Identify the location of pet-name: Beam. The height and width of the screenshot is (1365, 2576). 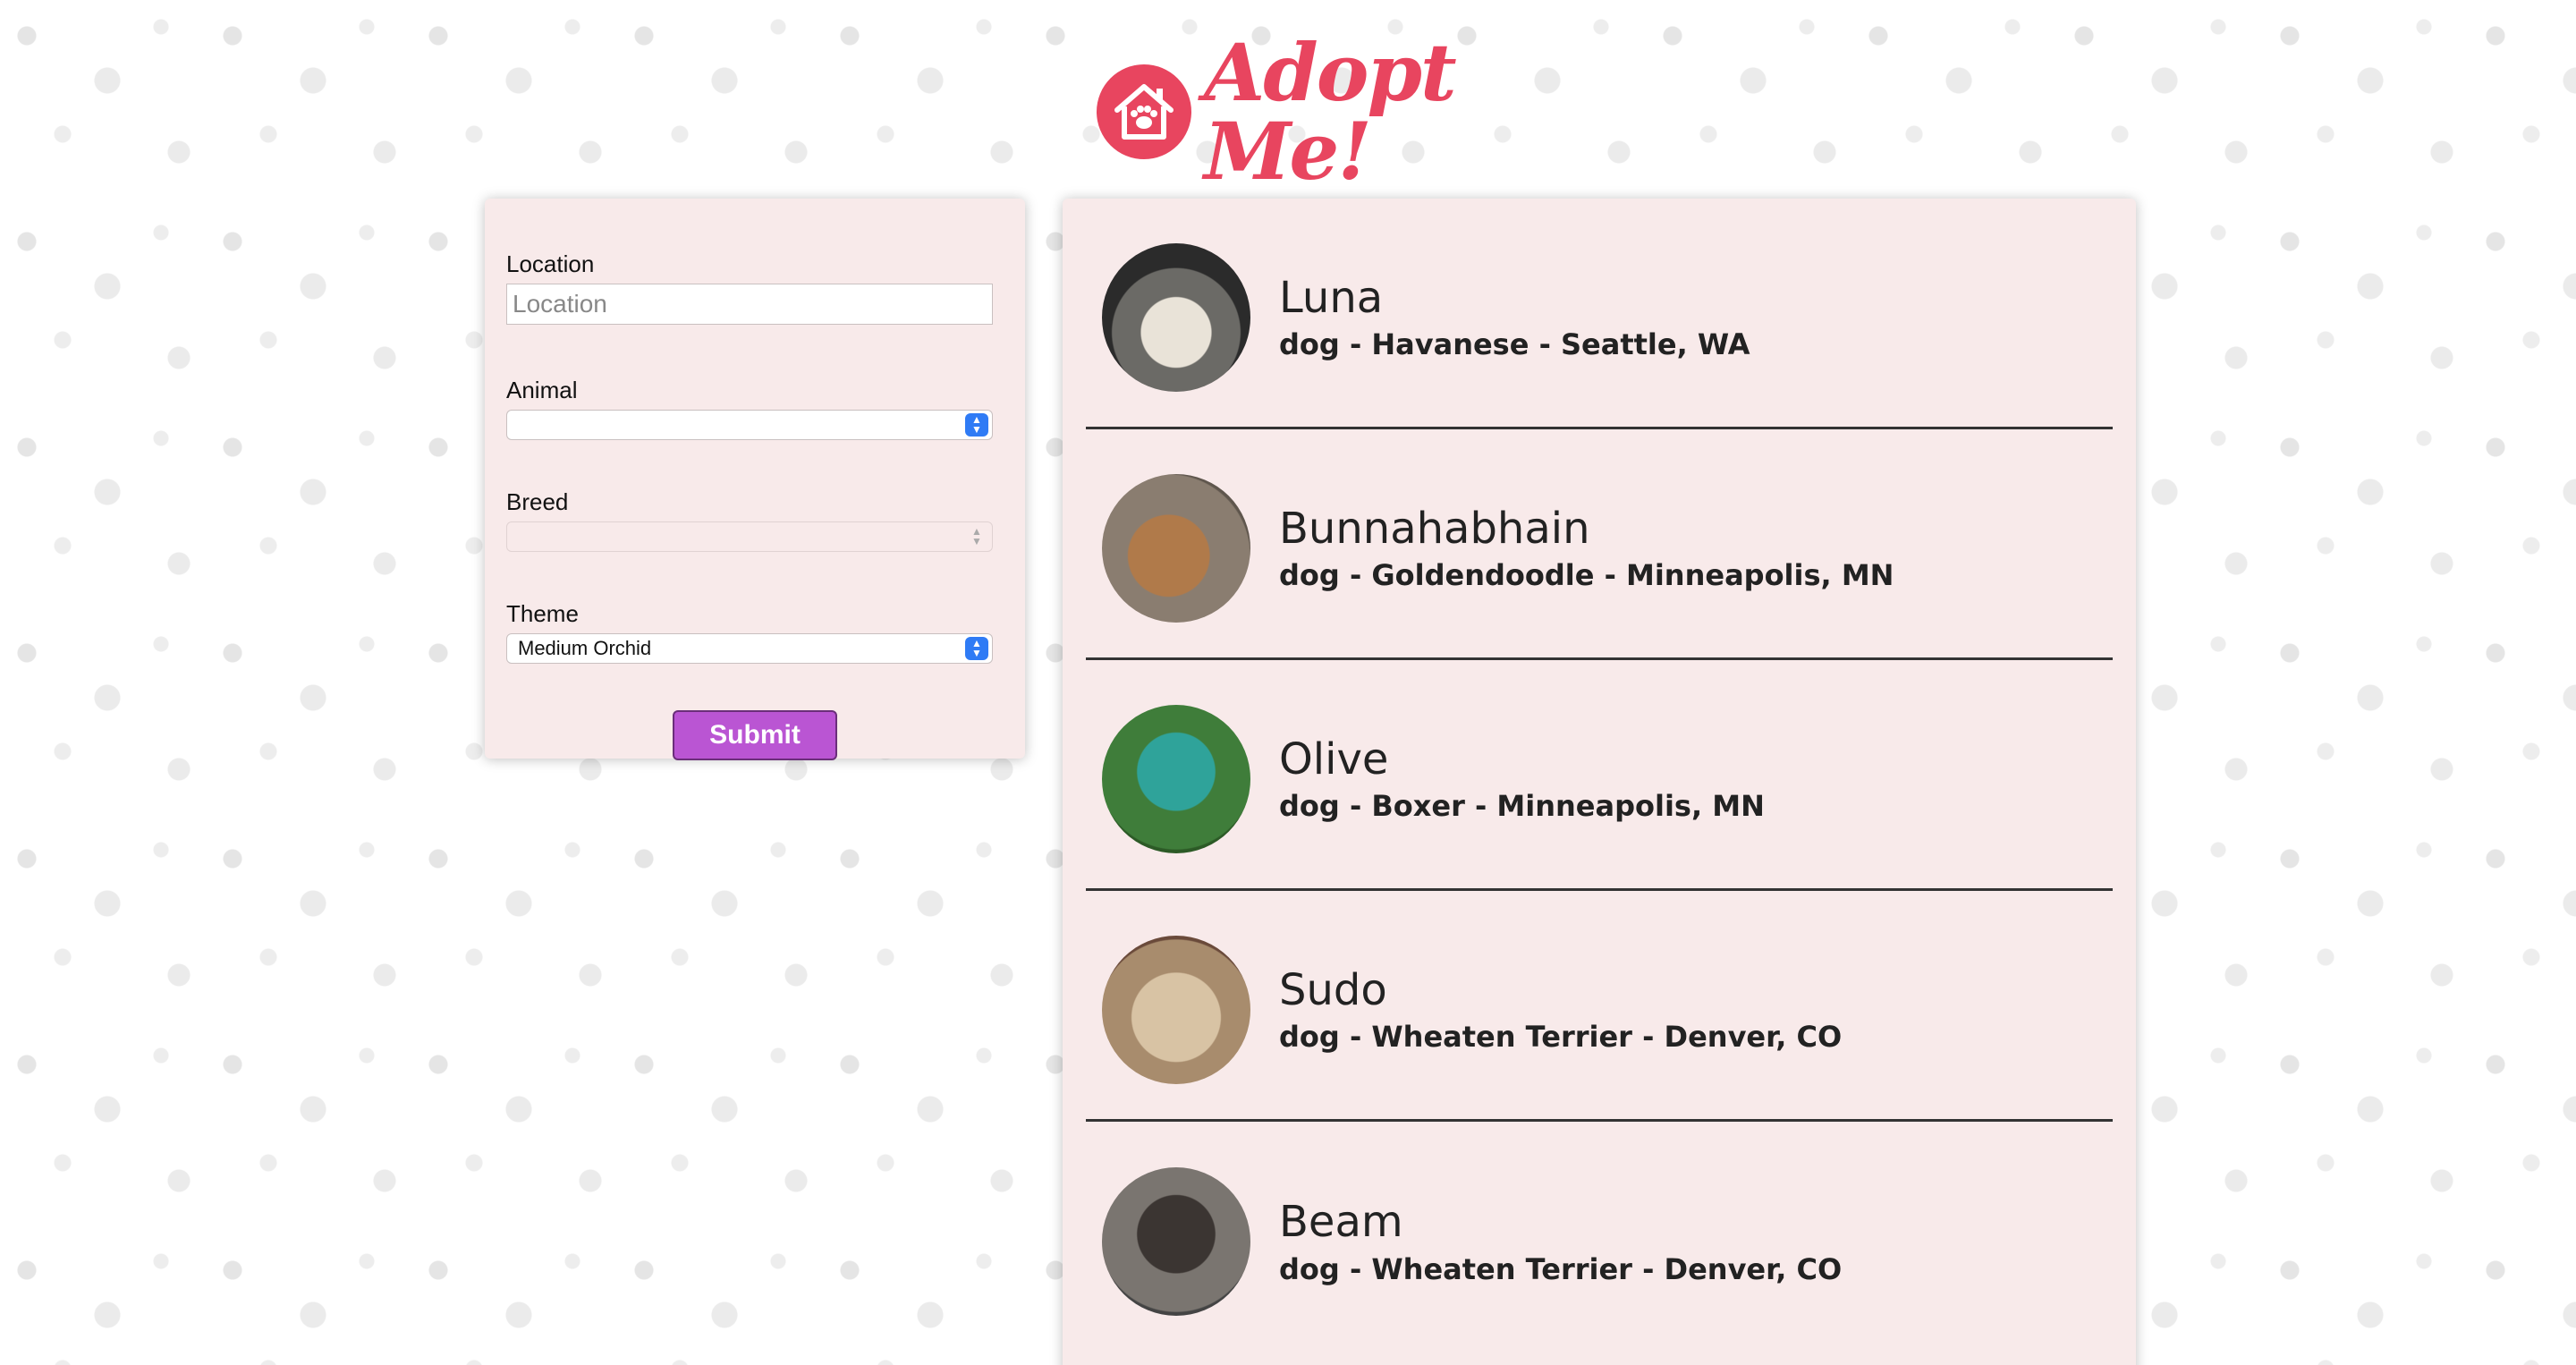
(1341, 1222).